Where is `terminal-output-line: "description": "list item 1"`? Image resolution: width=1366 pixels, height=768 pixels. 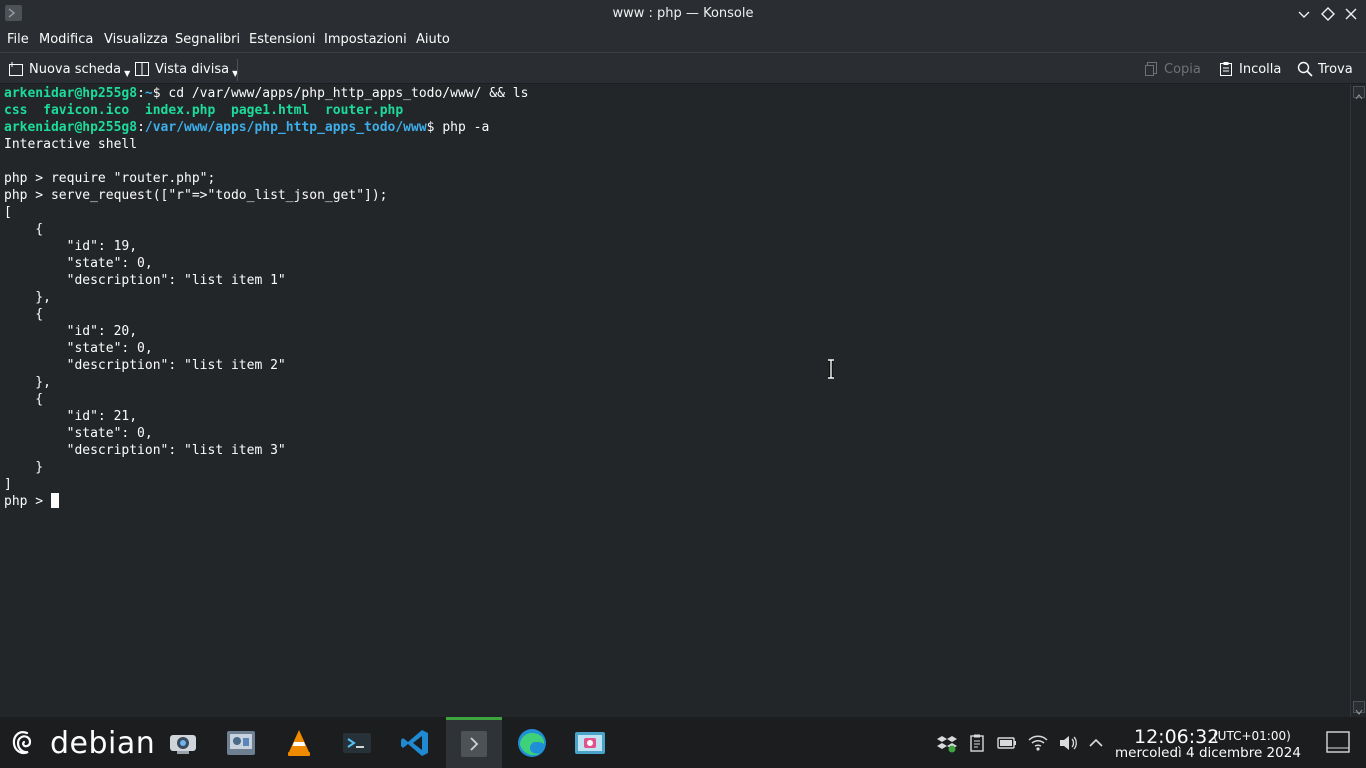 terminal-output-line: "description": "list item 1" is located at coordinates (145, 280).